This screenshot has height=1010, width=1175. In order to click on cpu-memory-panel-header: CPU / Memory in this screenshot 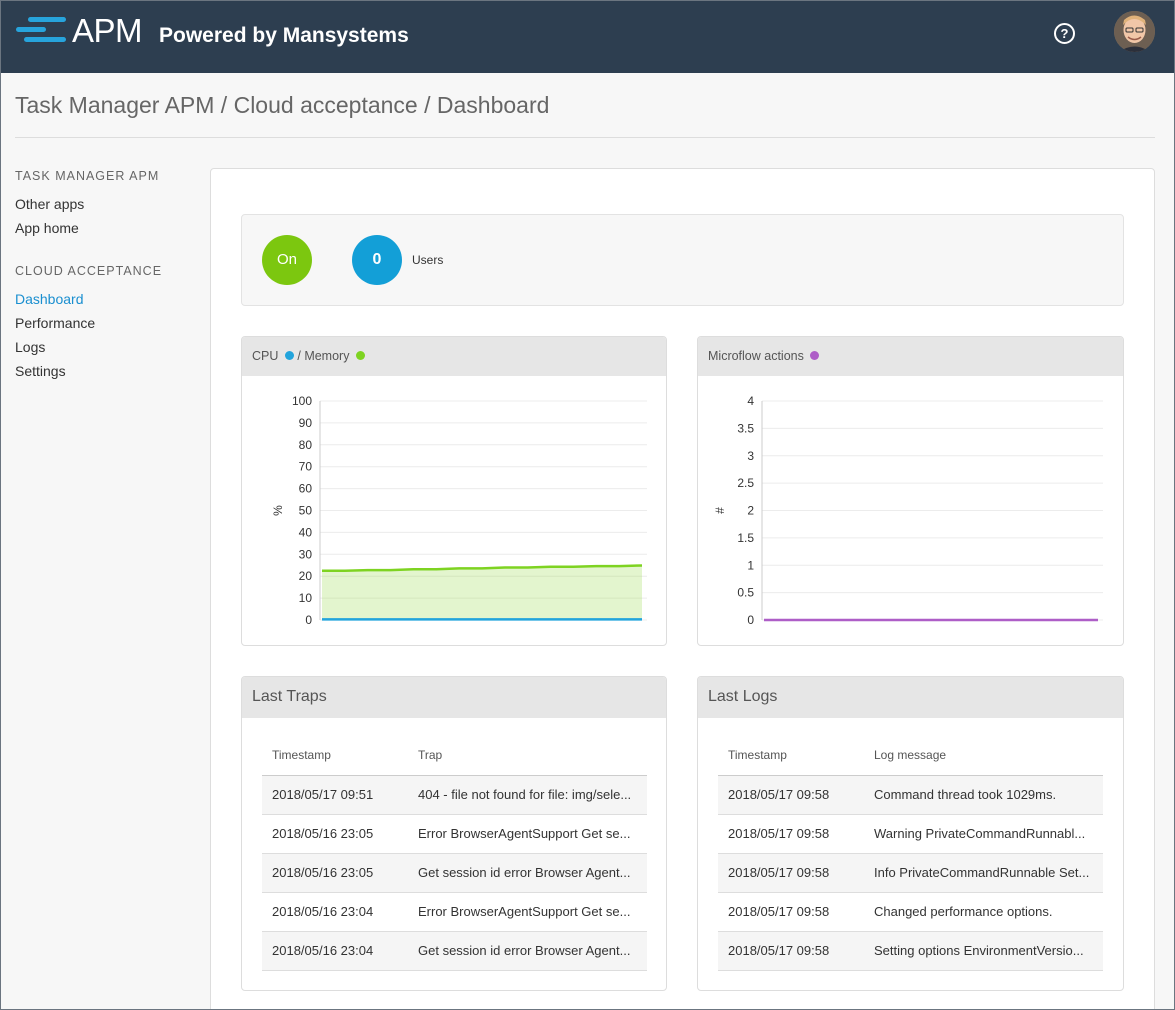, I will do `click(454, 356)`.